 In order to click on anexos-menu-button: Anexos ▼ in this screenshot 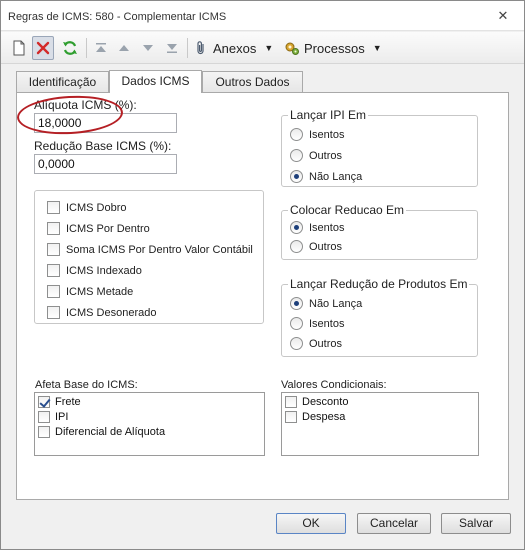, I will do `click(235, 48)`.